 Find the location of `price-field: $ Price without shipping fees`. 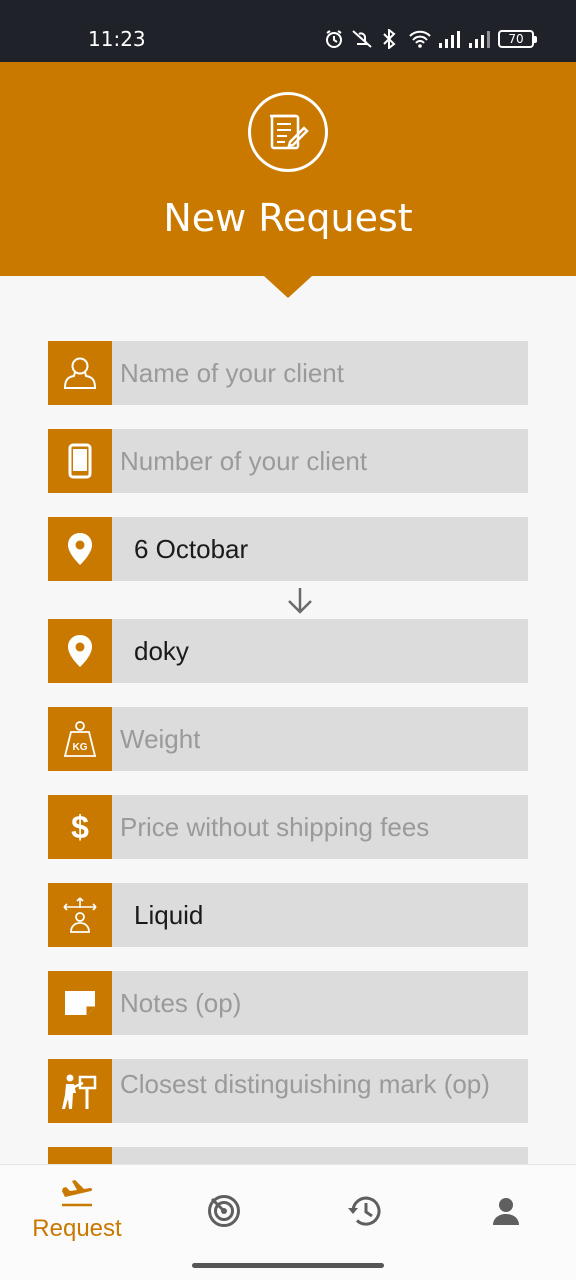

price-field: $ Price without shipping fees is located at coordinates (288, 827).